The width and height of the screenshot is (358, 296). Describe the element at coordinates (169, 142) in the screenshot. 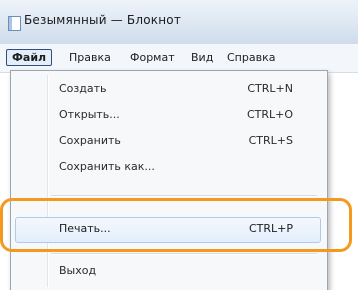

I see `menu-item-save: Сохранить CTRL+S` at that location.